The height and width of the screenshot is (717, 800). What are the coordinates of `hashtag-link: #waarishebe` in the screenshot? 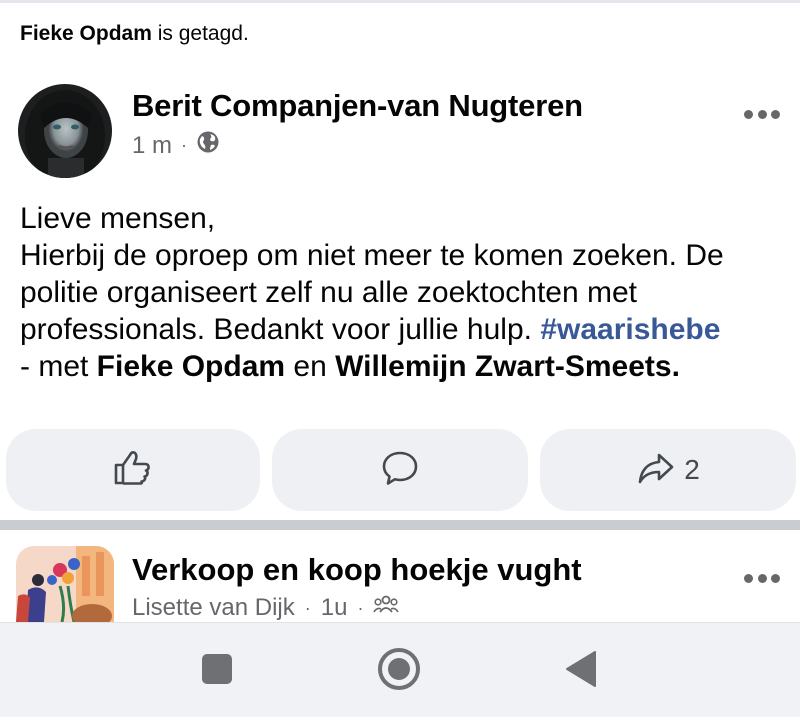 It's located at (630, 329).